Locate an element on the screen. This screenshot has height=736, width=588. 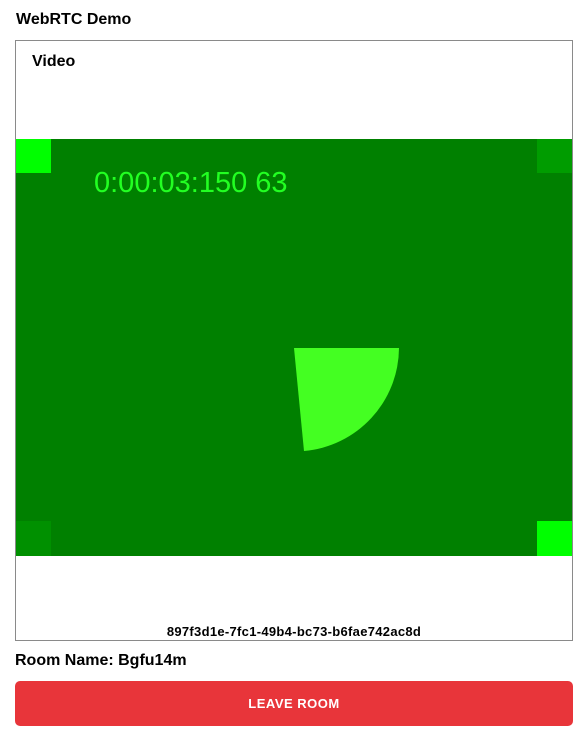
leave-room-button: LEAVE ROOM is located at coordinates (294, 703).